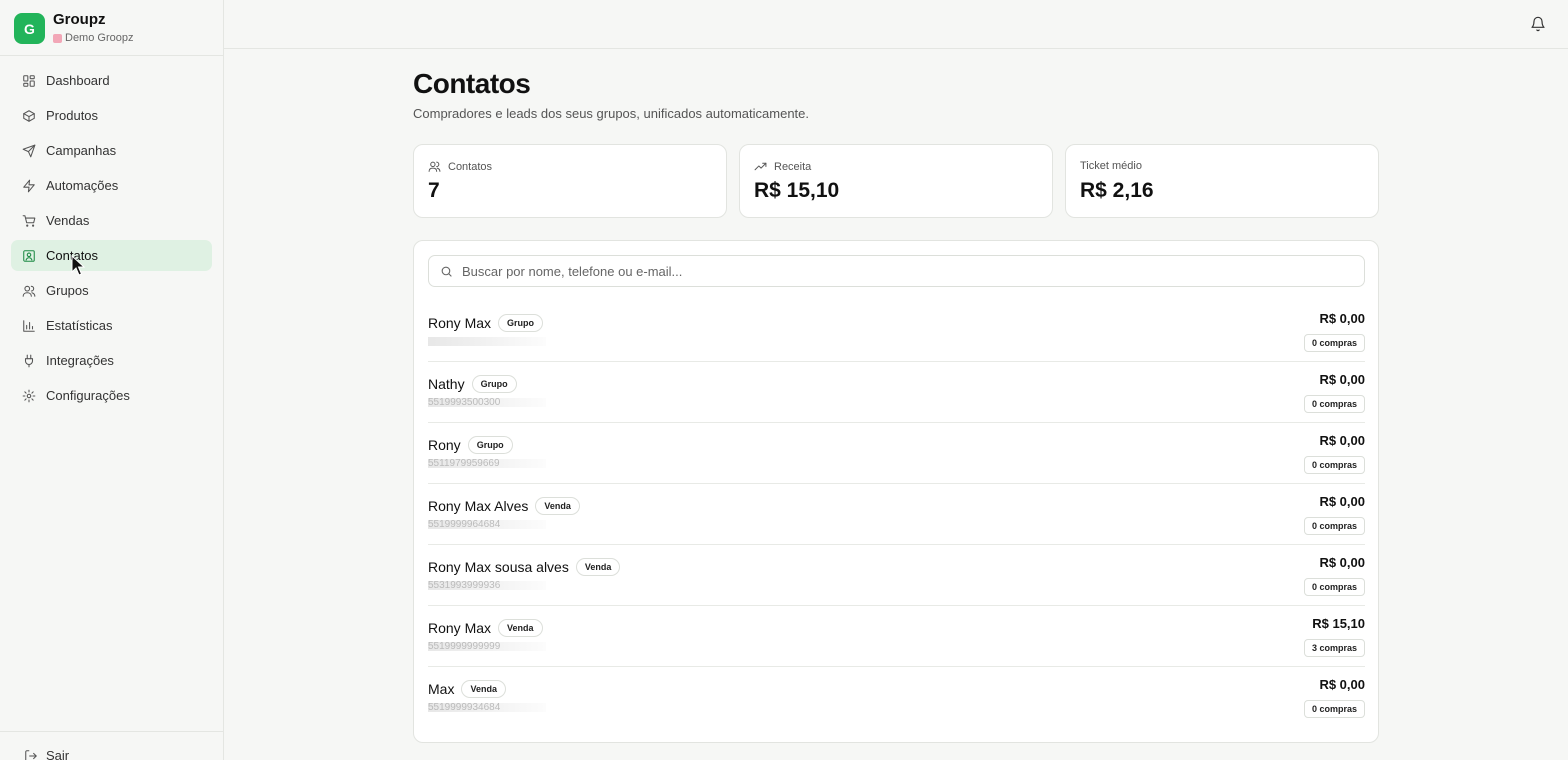 Image resolution: width=1568 pixels, height=760 pixels. Describe the element at coordinates (29, 291) in the screenshot. I see `users-icon` at that location.